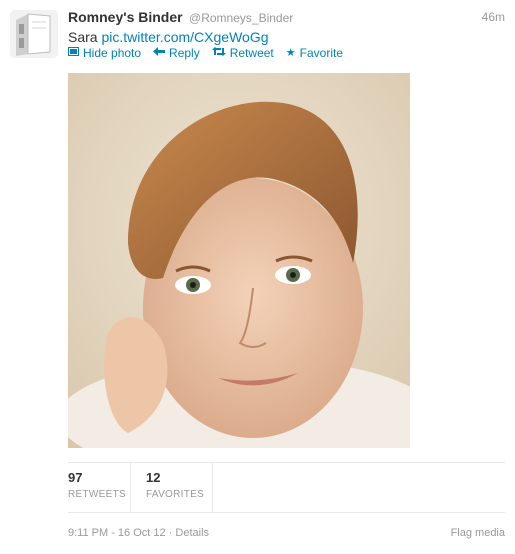 The image size is (515, 554). I want to click on stats-top-divider, so click(286, 462).